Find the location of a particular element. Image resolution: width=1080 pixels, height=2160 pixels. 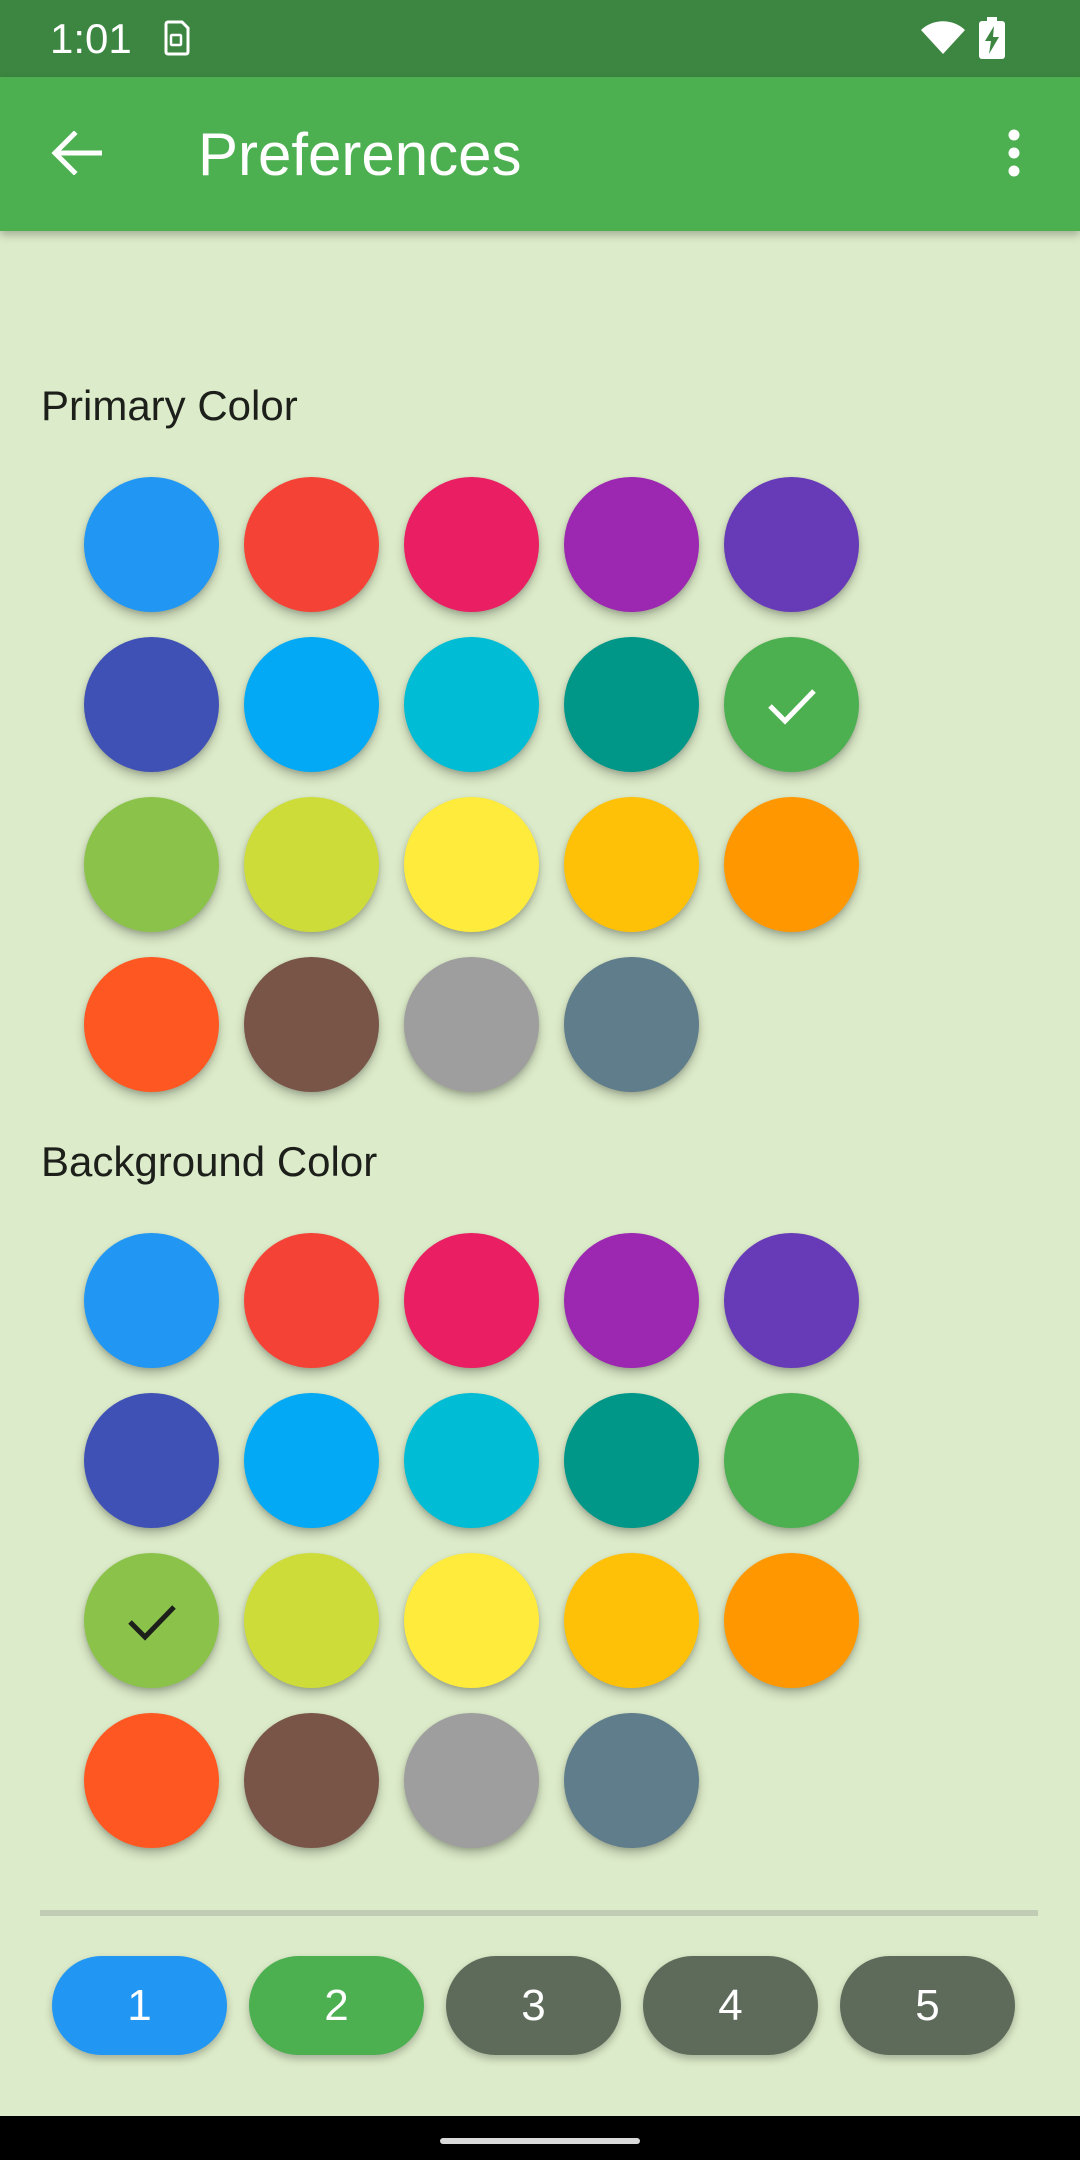

arrow-back-icon is located at coordinates (76, 153).